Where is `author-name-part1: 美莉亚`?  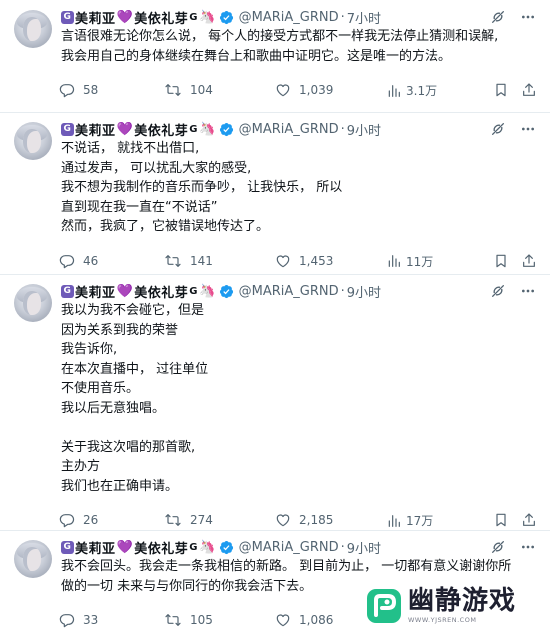
author-name-part1: 美莉亚 is located at coordinates (95, 549).